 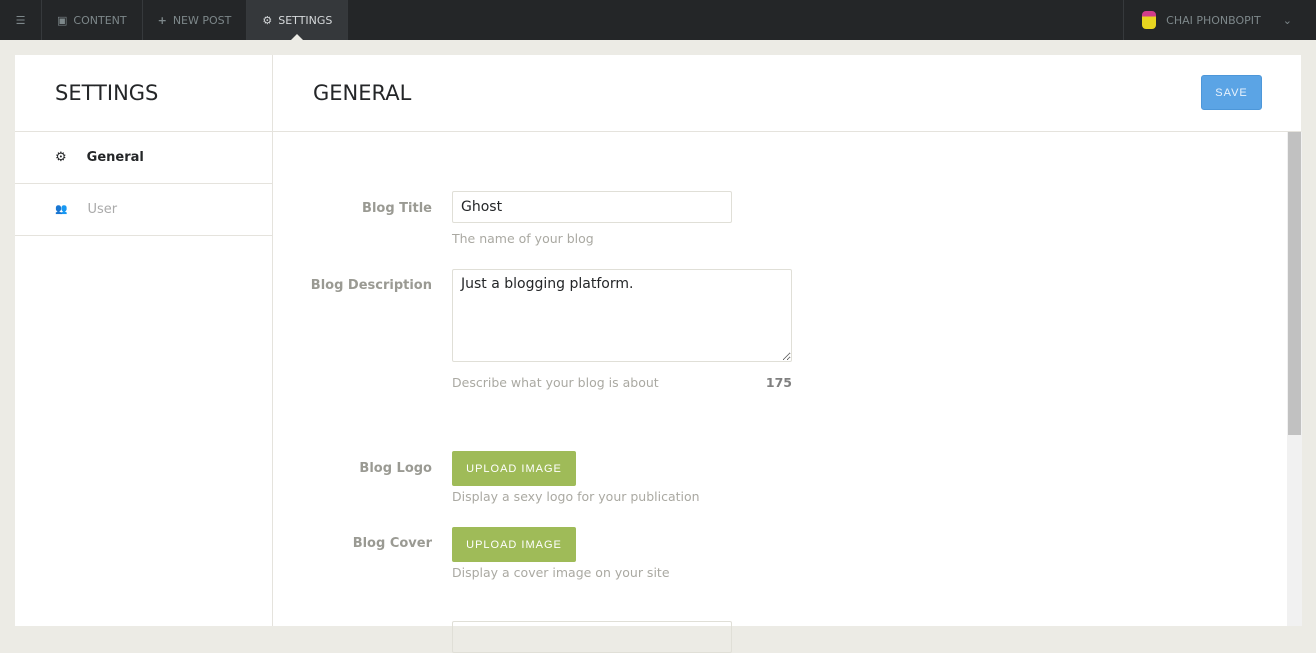 What do you see at coordinates (1219, 20) in the screenshot?
I see `user-menu: CHAI PHONBOPIT ⌄` at bounding box center [1219, 20].